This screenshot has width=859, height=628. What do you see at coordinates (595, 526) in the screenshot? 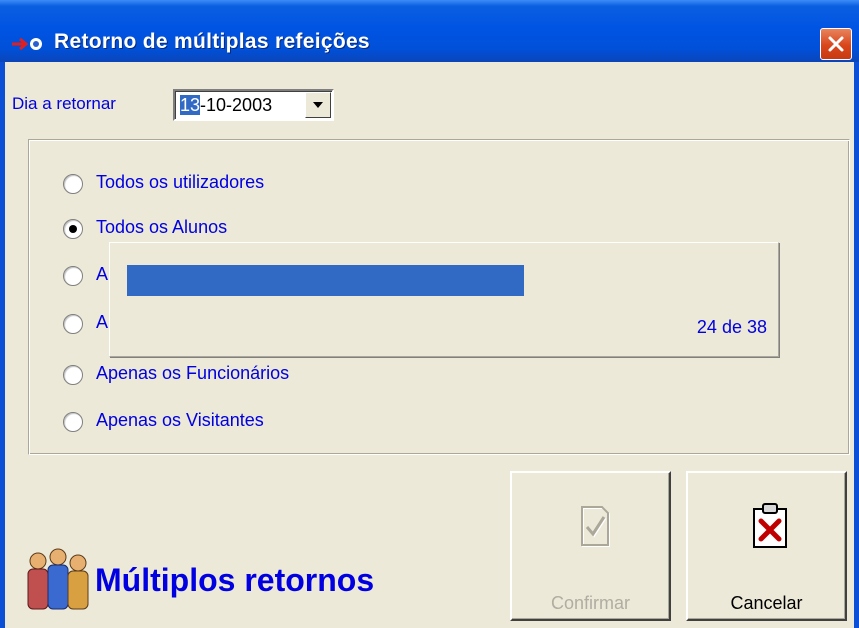
I see `checkmark-document-icon` at bounding box center [595, 526].